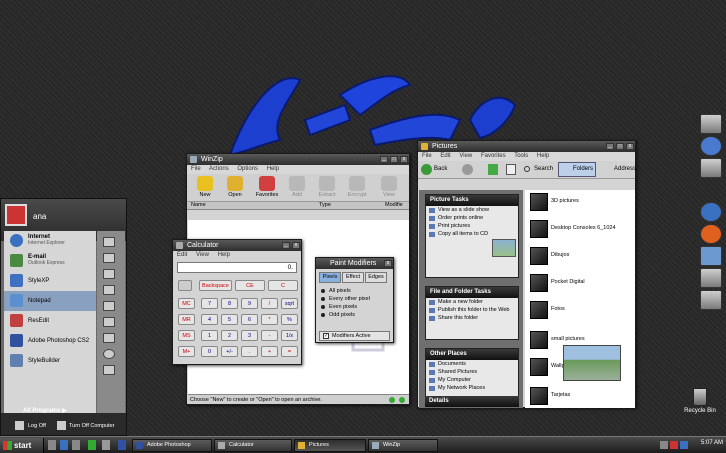  What do you see at coordinates (711, 212) in the screenshot?
I see `internet-explorer-icon` at bounding box center [711, 212].